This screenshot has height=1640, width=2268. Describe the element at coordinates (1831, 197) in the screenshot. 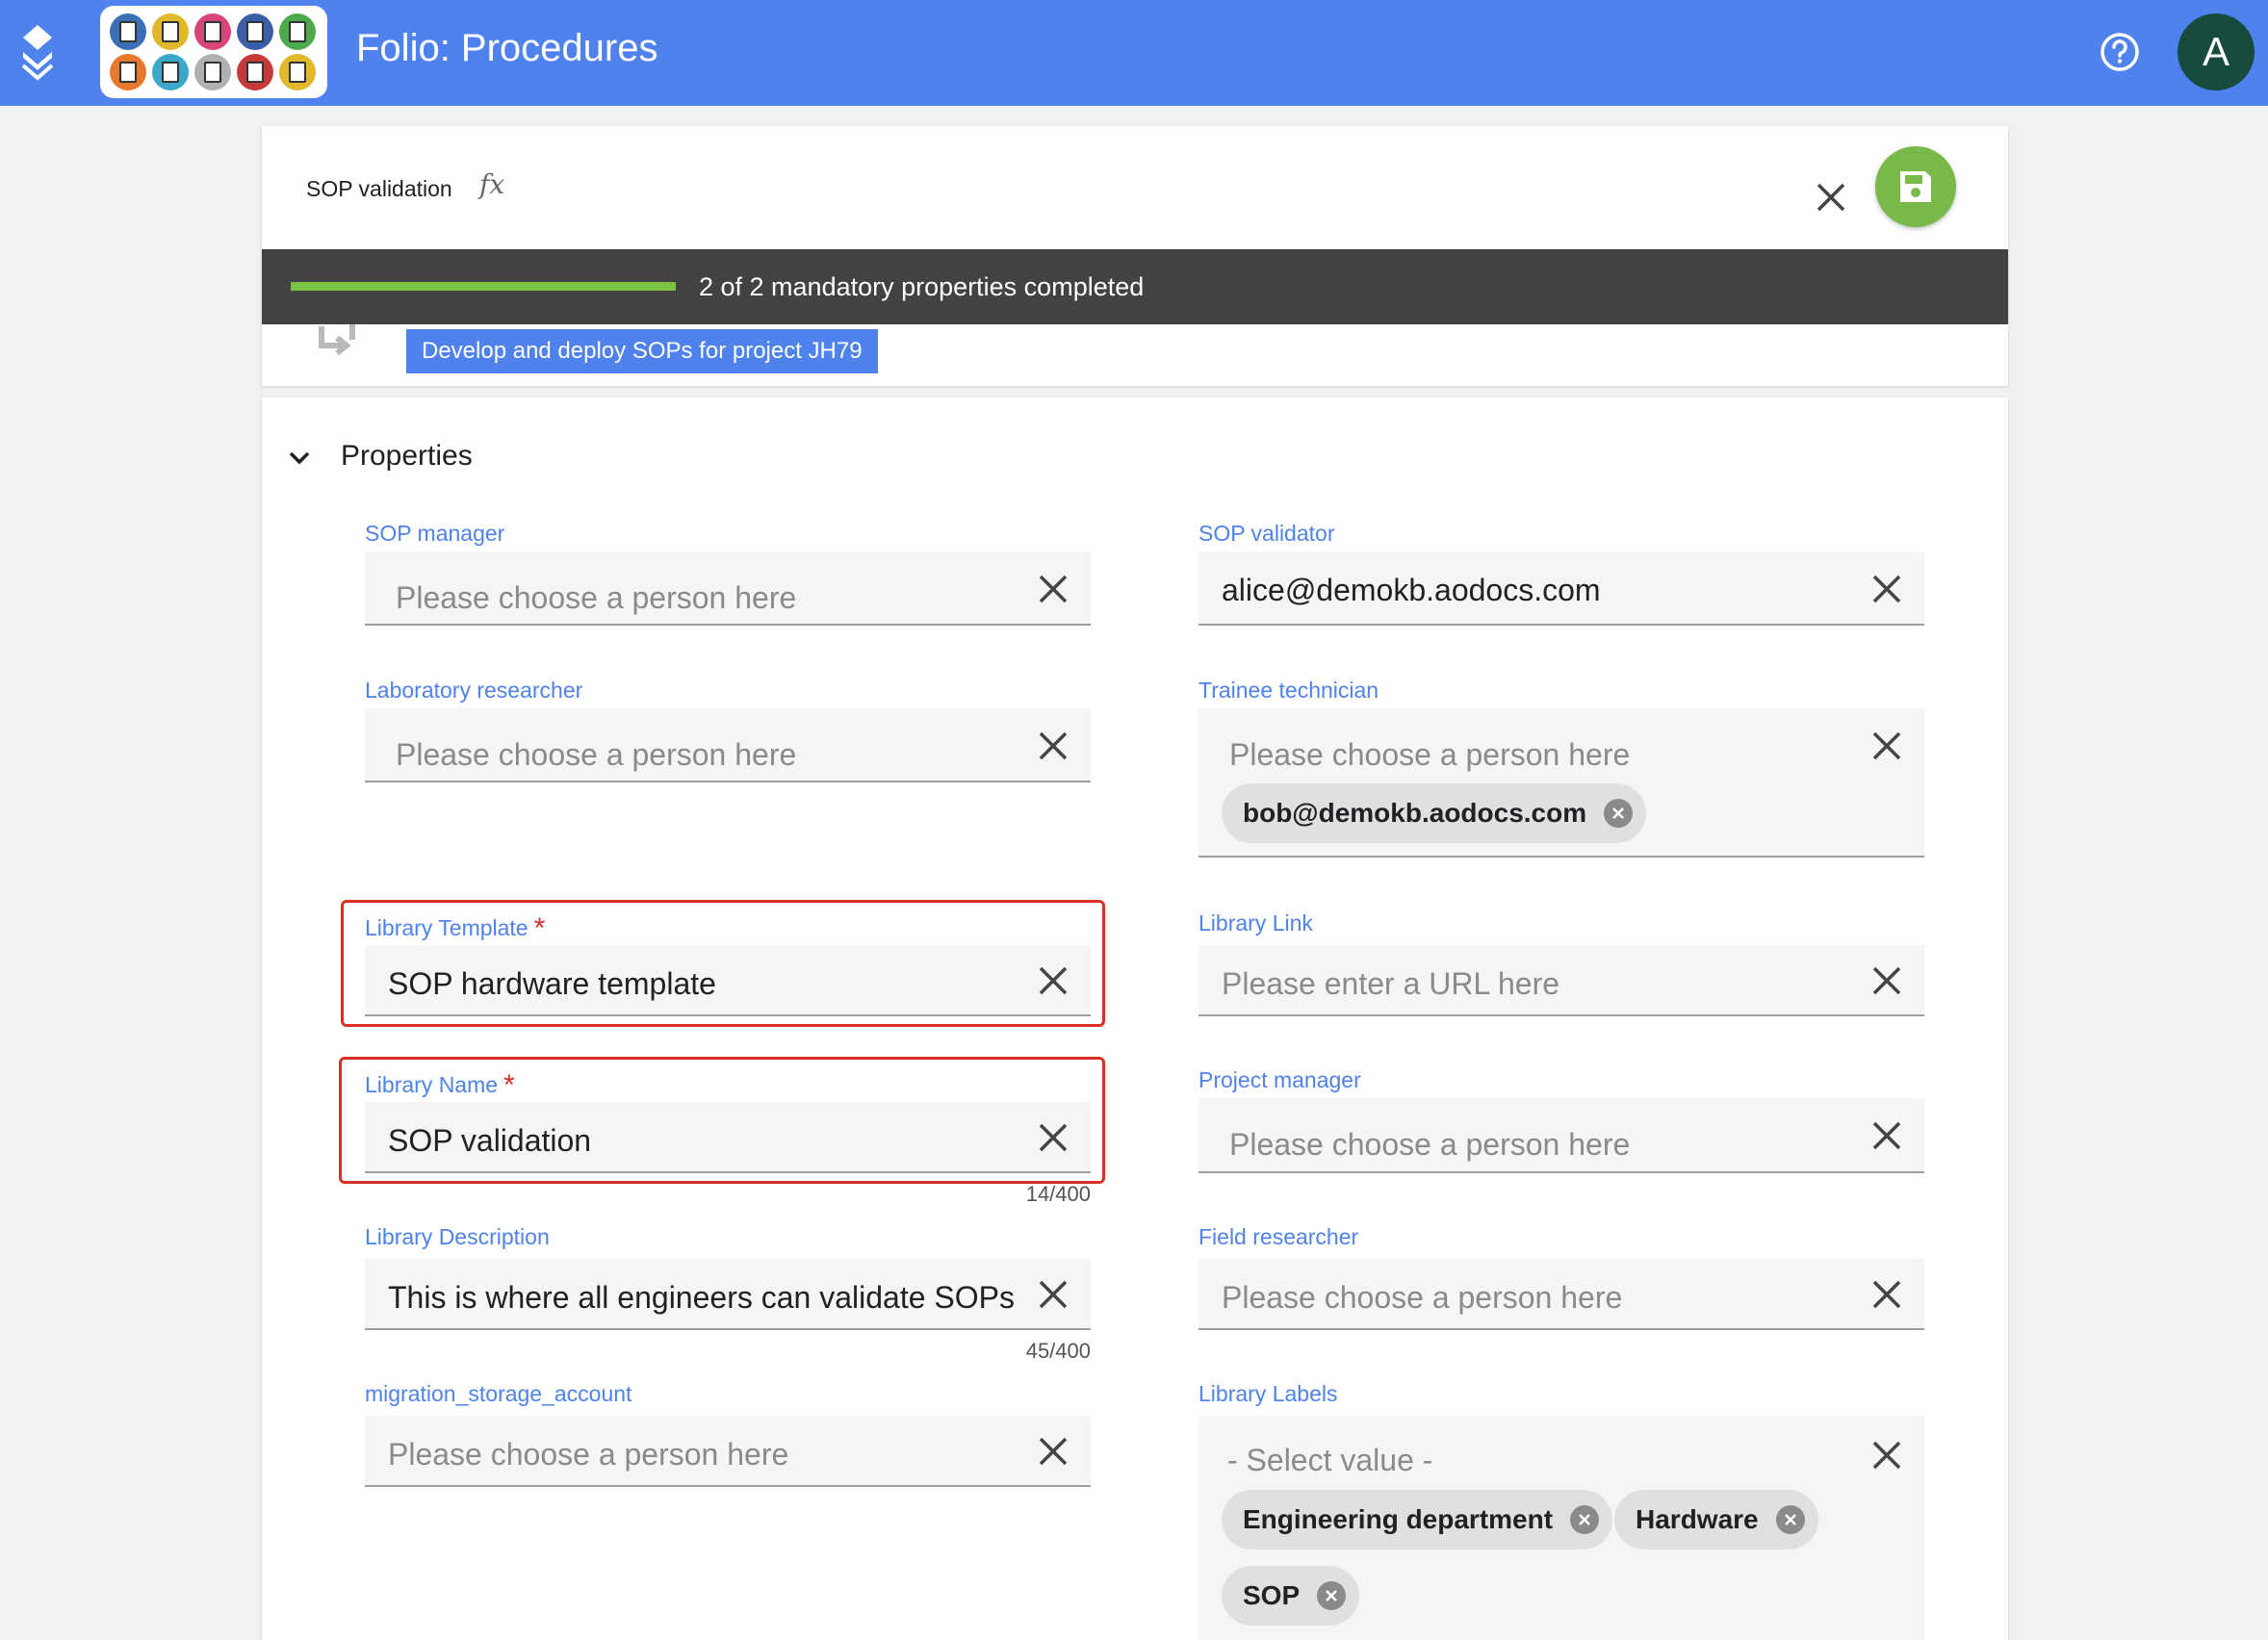

I see `close-button` at that location.